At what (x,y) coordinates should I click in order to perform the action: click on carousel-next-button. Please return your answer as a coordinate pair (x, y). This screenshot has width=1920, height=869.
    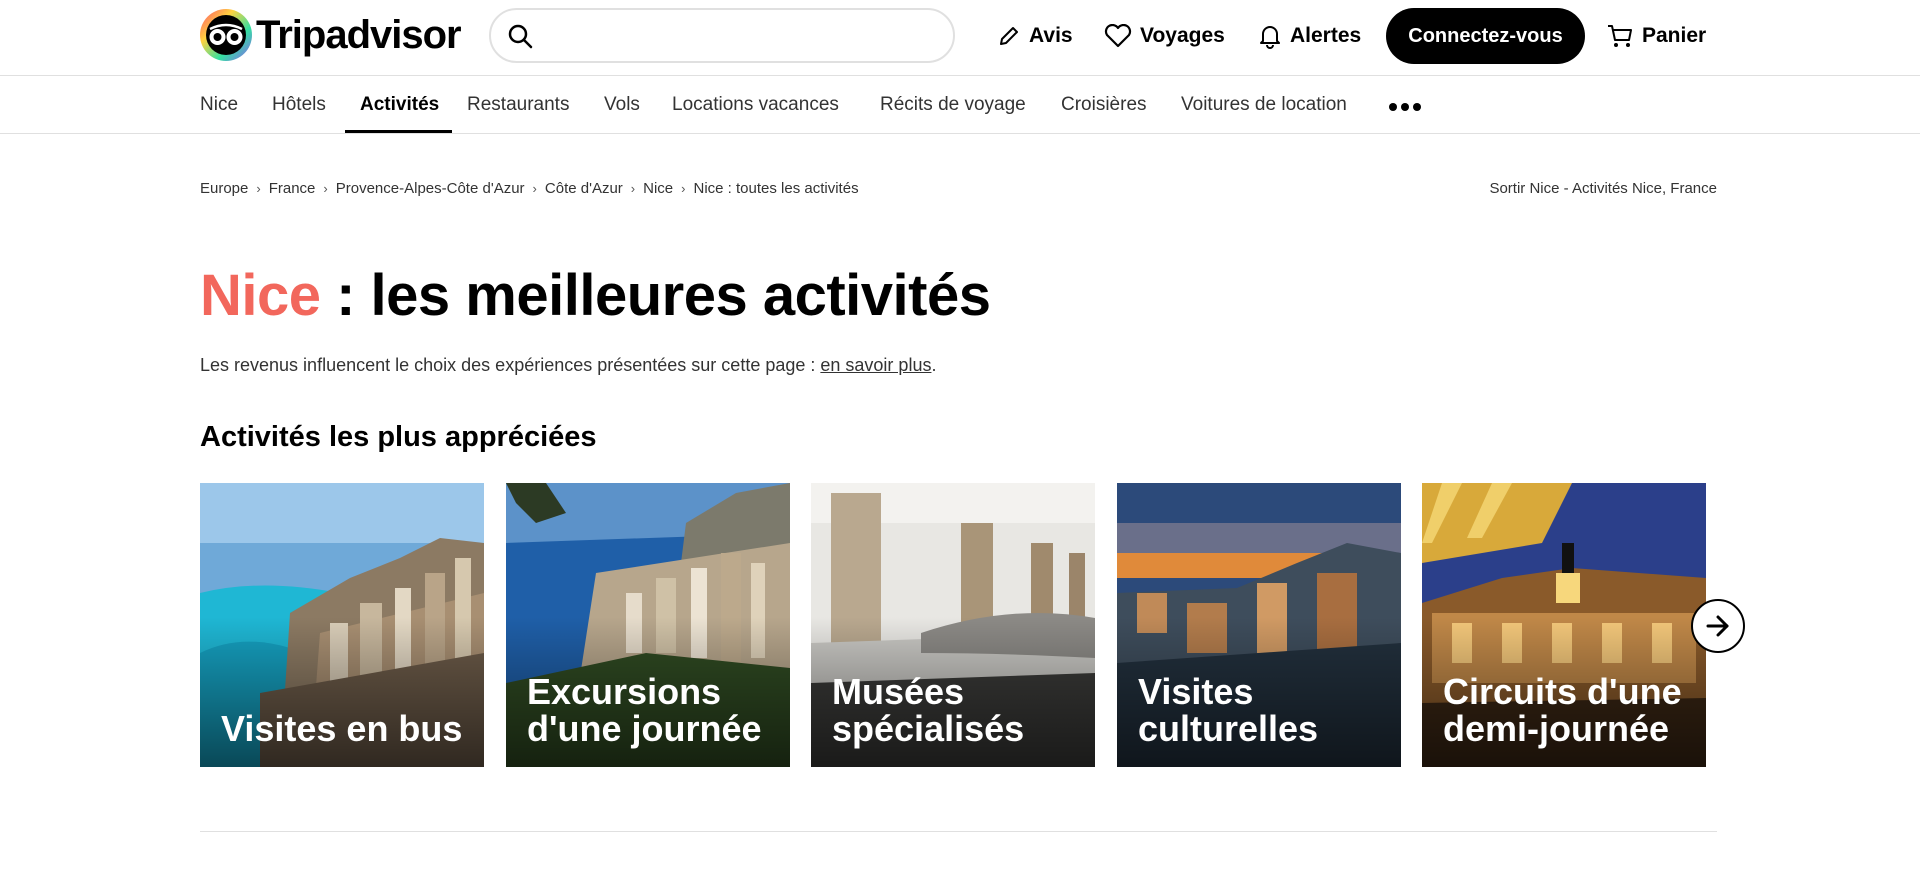
    Looking at the image, I should click on (1718, 626).